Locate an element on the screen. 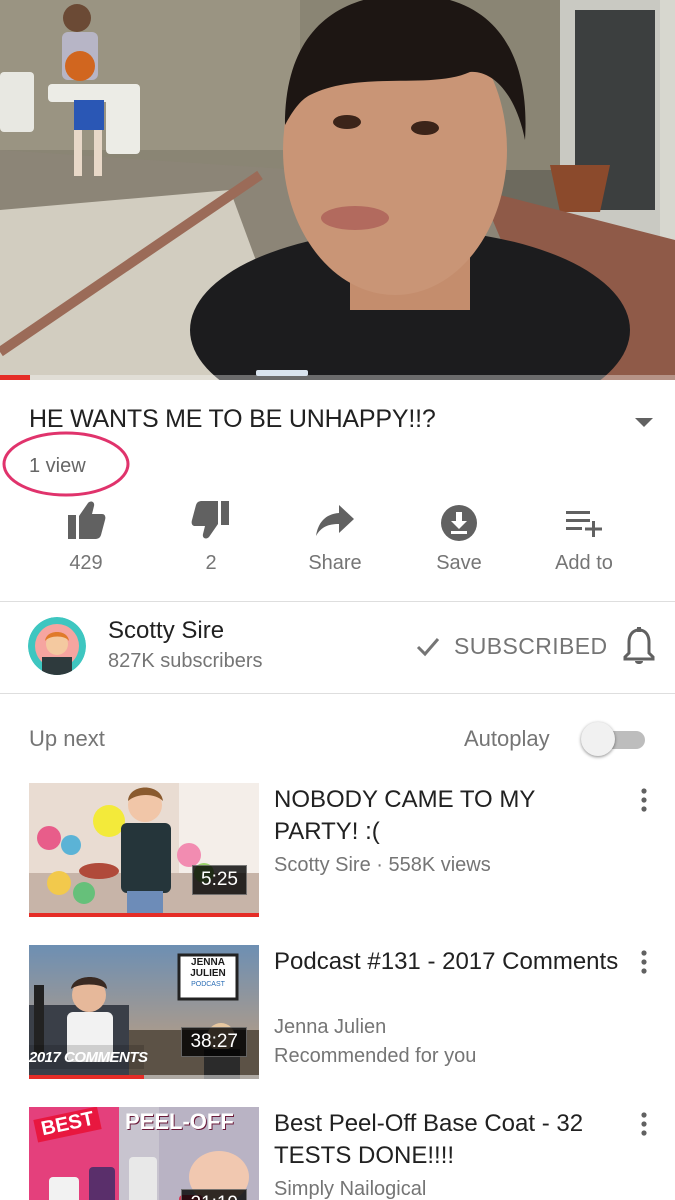  video-thumbnail: 5:25 is located at coordinates (144, 850).